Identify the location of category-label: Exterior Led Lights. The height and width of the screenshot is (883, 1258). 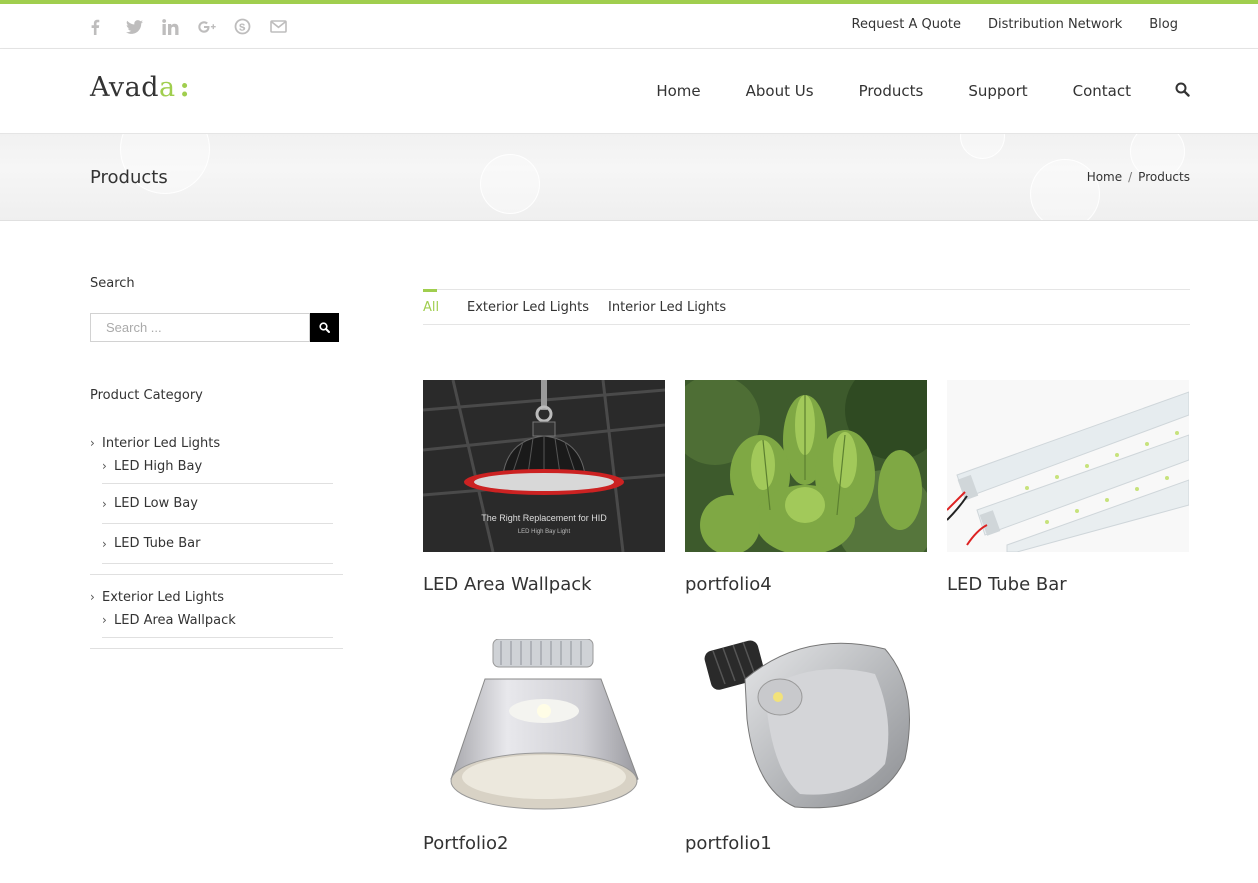
(163, 597).